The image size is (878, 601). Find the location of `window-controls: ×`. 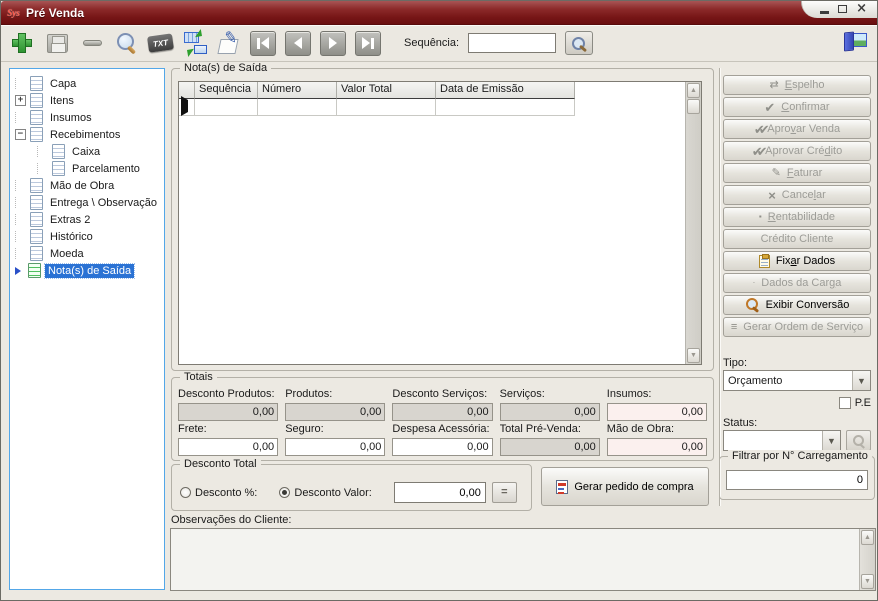

window-controls: × is located at coordinates (839, 9).